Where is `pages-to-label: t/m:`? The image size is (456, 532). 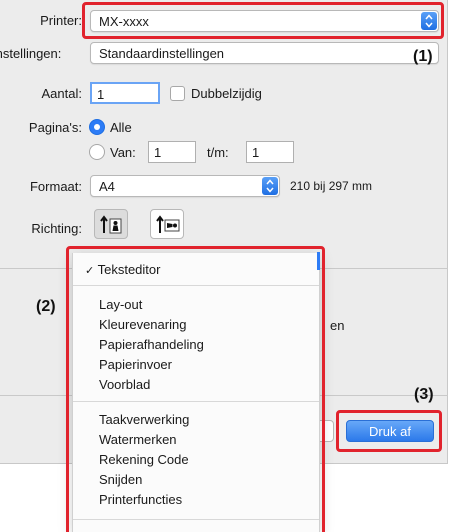
pages-to-label: t/m: is located at coordinates (218, 152).